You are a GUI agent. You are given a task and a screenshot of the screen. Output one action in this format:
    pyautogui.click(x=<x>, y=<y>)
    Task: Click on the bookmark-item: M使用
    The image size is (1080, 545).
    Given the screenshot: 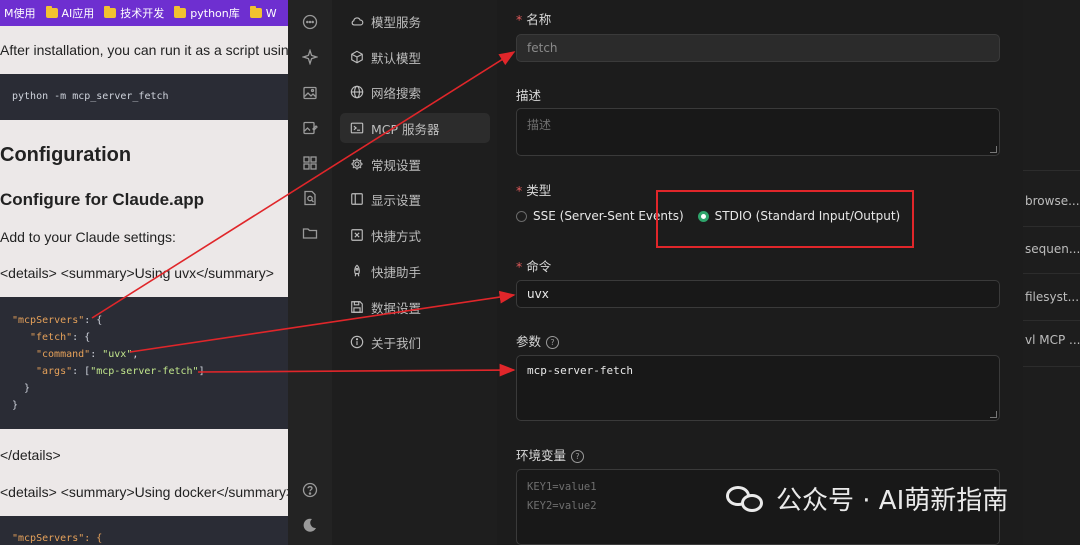 What is the action you would take?
    pyautogui.click(x=20, y=13)
    